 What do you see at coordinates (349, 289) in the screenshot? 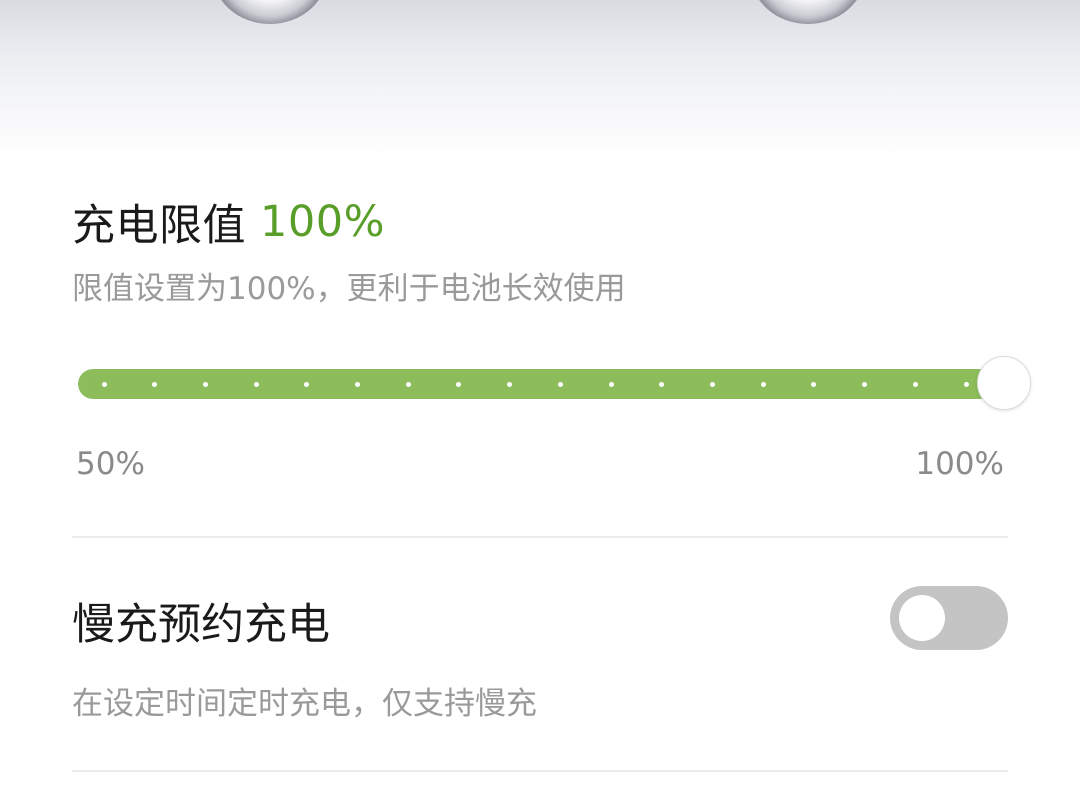
I see `charge-limit-description: 限值设置为100%，更利于电池长效使用` at bounding box center [349, 289].